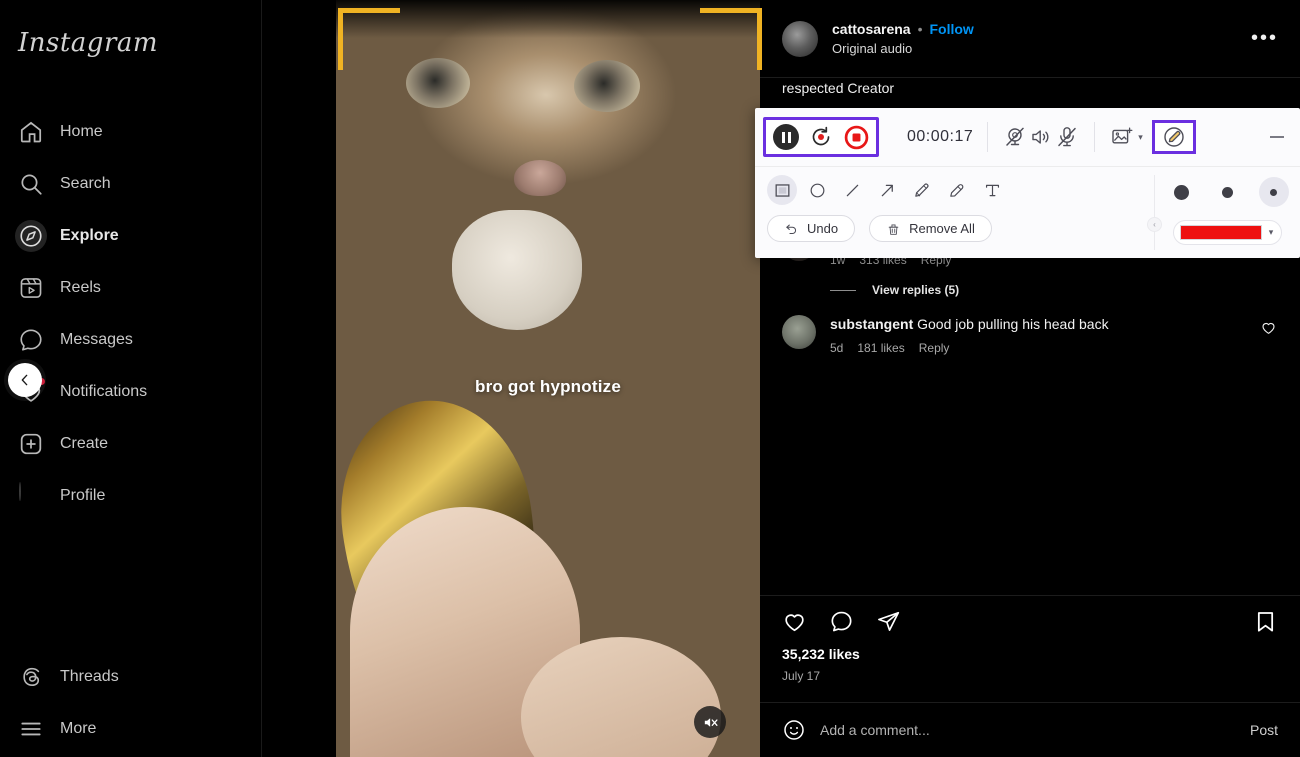 The image size is (1300, 757). What do you see at coordinates (791, 229) in the screenshot?
I see `undo-icon` at bounding box center [791, 229].